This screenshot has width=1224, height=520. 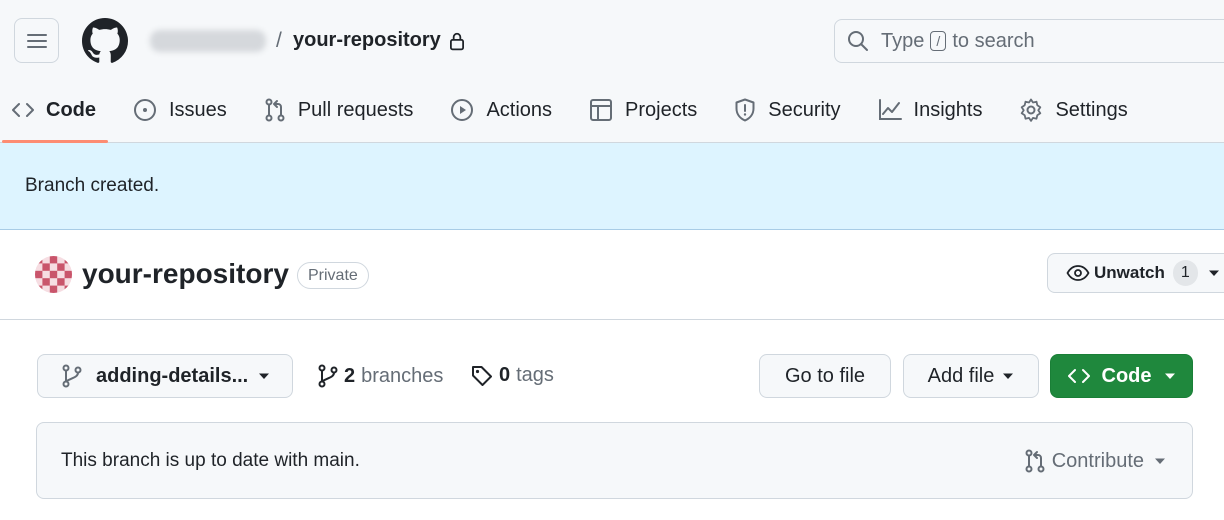 I want to click on go-to-file-button: Go to file, so click(x=825, y=376).